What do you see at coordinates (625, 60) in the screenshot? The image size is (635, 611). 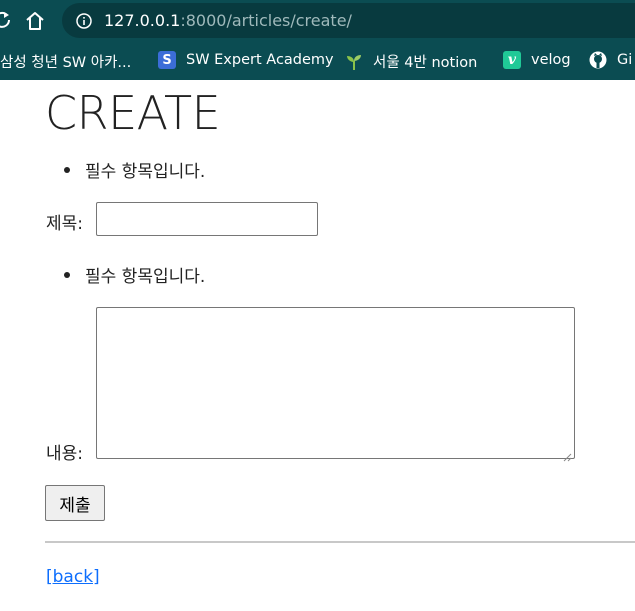 I see `bookmark-label: Gi` at bounding box center [625, 60].